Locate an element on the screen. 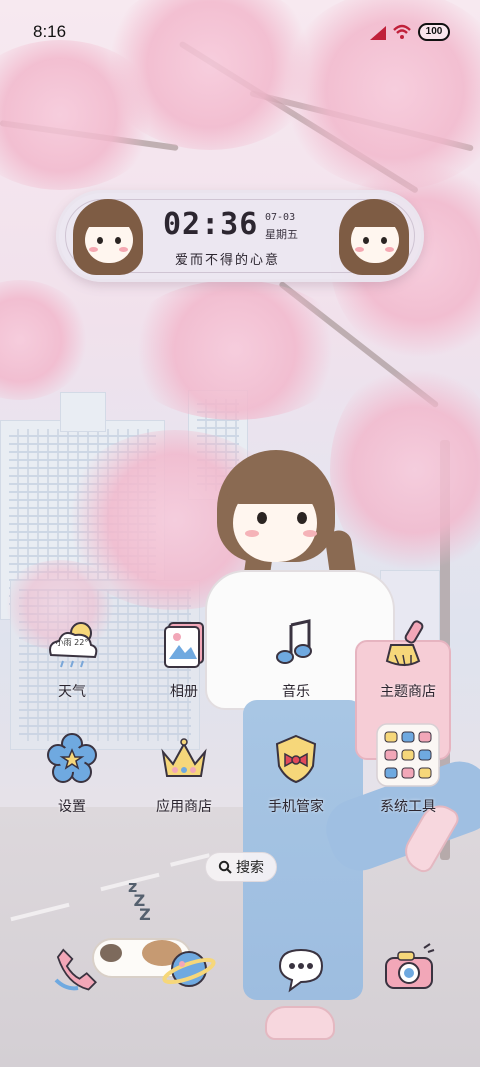  phone-icon is located at coordinates (75, 969).